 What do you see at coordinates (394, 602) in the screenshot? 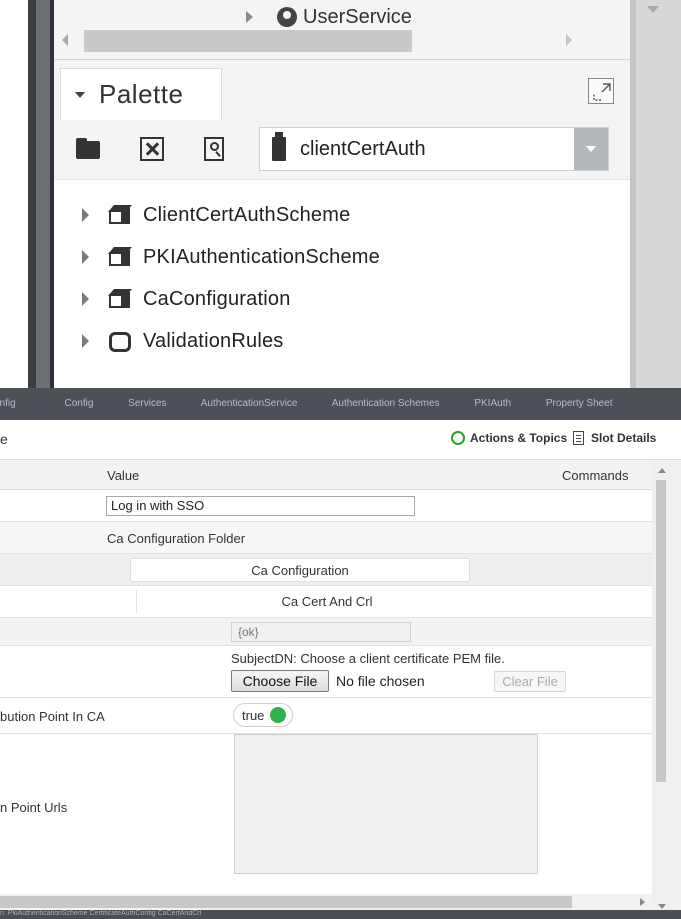
I see `ca-cert-and-crl-header: Ca Cert And Crl` at bounding box center [394, 602].